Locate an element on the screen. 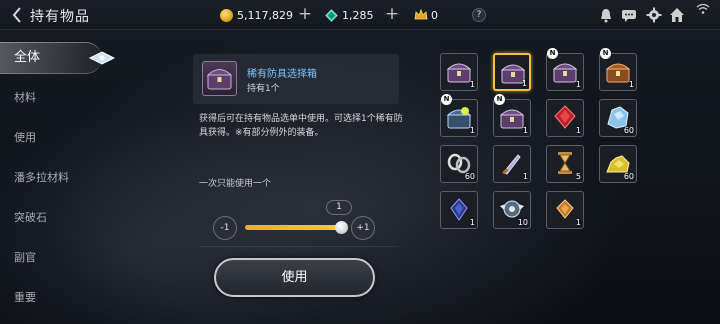  dagger-icon is located at coordinates (511, 164).